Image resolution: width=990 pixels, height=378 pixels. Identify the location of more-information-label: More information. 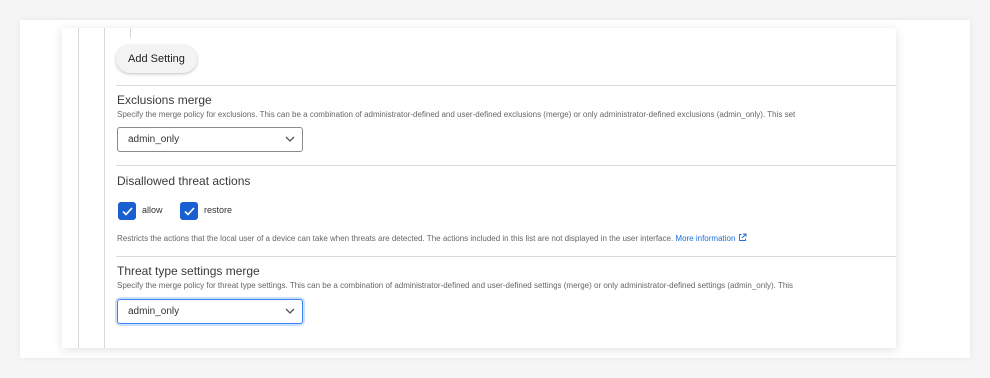
(705, 238).